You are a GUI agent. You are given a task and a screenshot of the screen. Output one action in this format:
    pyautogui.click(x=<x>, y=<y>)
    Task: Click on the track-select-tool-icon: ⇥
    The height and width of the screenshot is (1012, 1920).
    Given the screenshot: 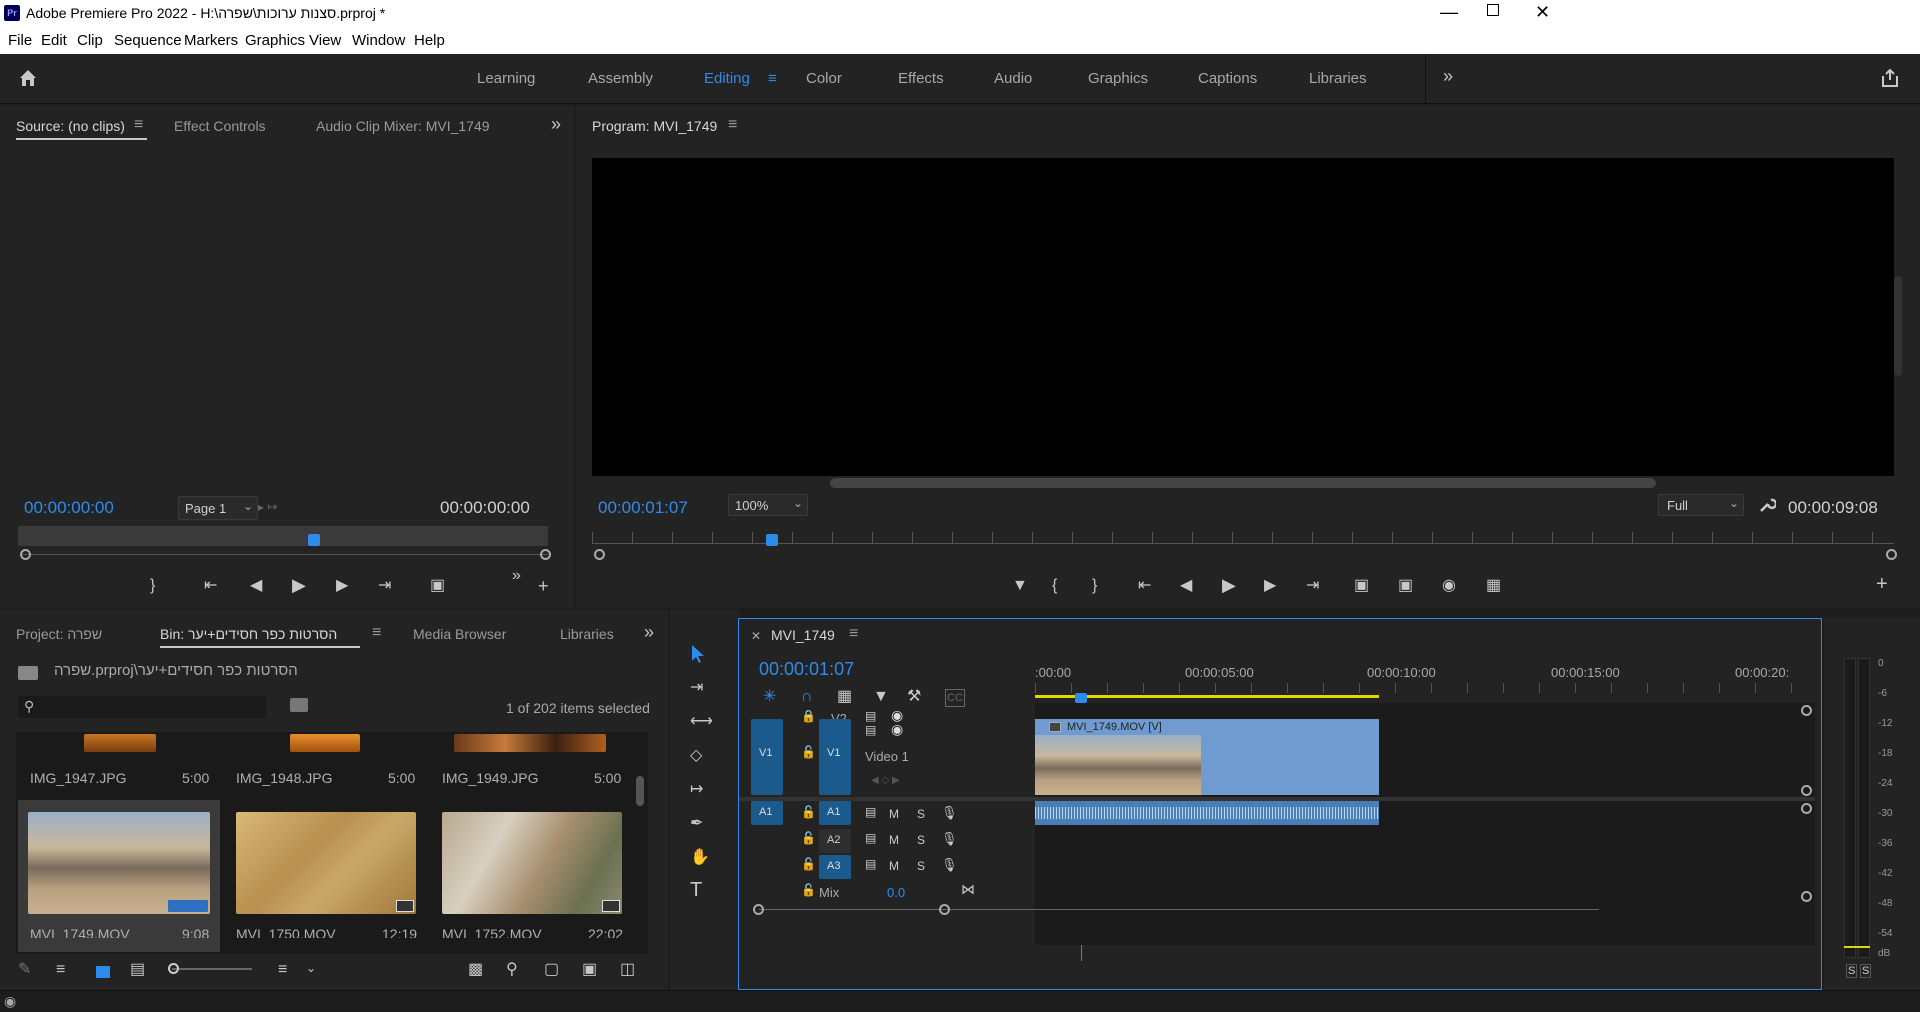 What is the action you would take?
    pyautogui.click(x=696, y=688)
    